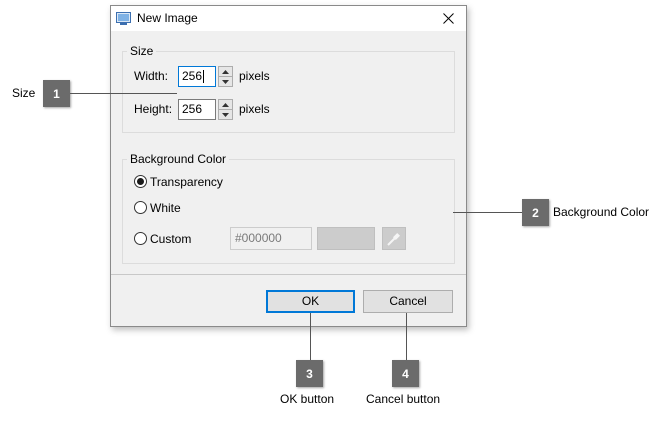 Image resolution: width=672 pixels, height=423 pixels. I want to click on radio-custom-label: Custom, so click(170, 239).